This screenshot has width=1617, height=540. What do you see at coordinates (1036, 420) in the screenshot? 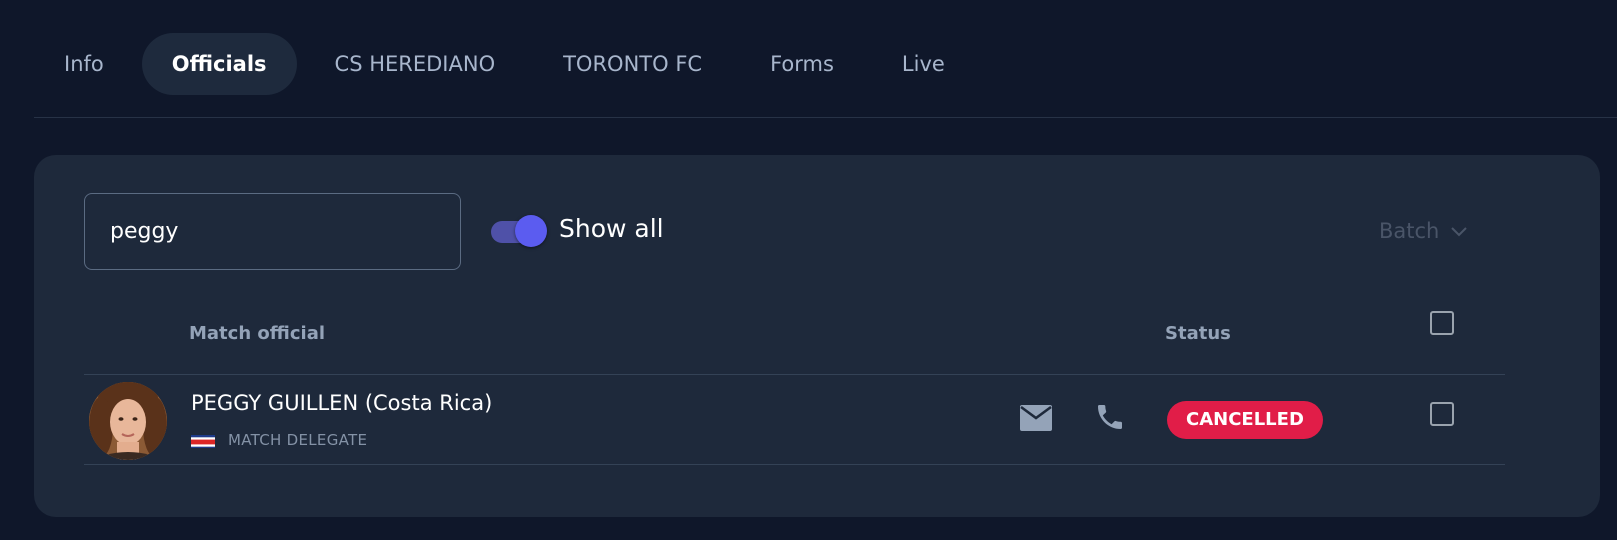
I see `email-icon` at bounding box center [1036, 420].